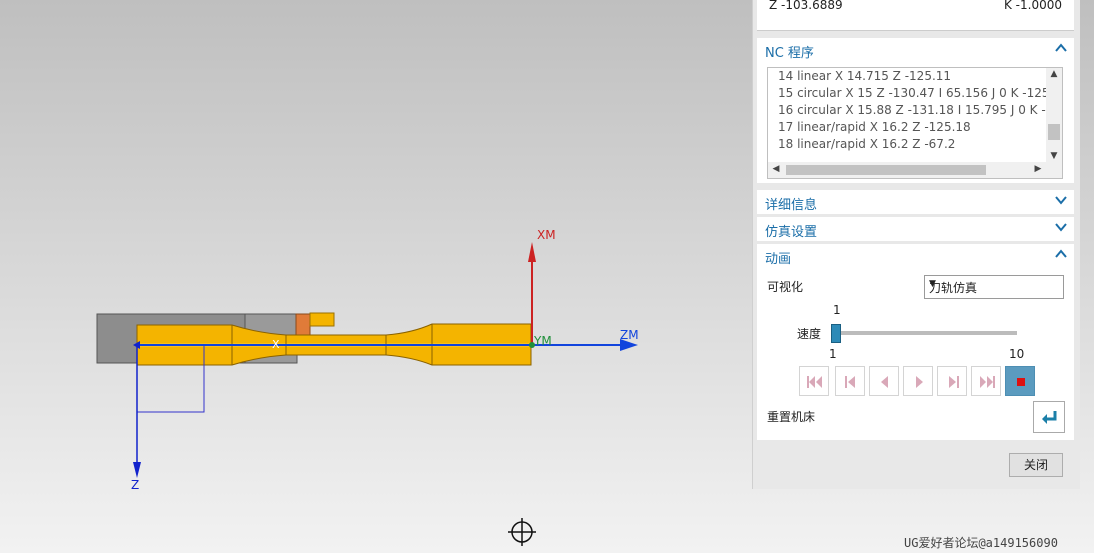  What do you see at coordinates (836, 333) in the screenshot?
I see `speed-slider-thumb` at bounding box center [836, 333].